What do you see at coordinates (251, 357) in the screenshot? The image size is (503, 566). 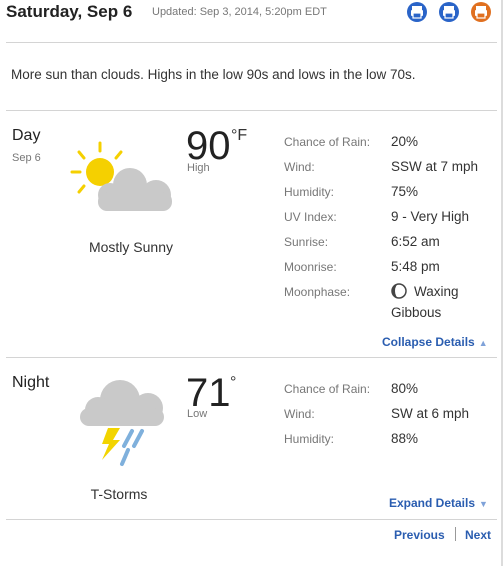 I see `day-night-divider` at bounding box center [251, 357].